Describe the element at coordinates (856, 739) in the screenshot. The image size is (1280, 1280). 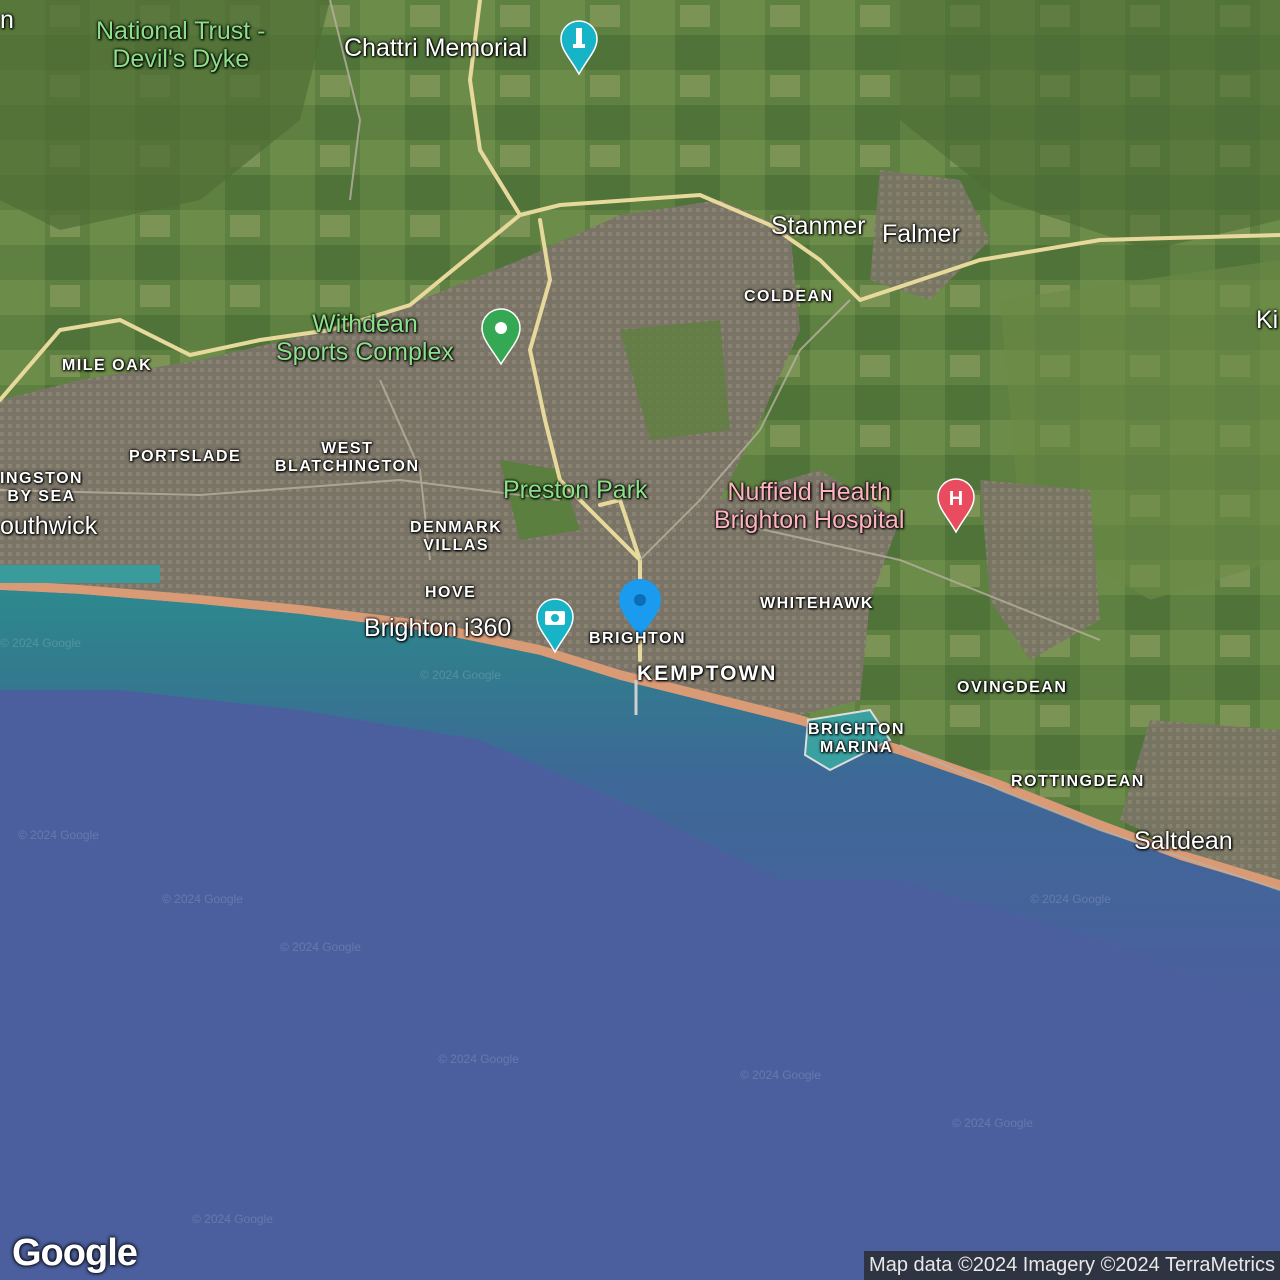
I see `district-label-brighton-marina: BRIGHTON MARINA` at that location.